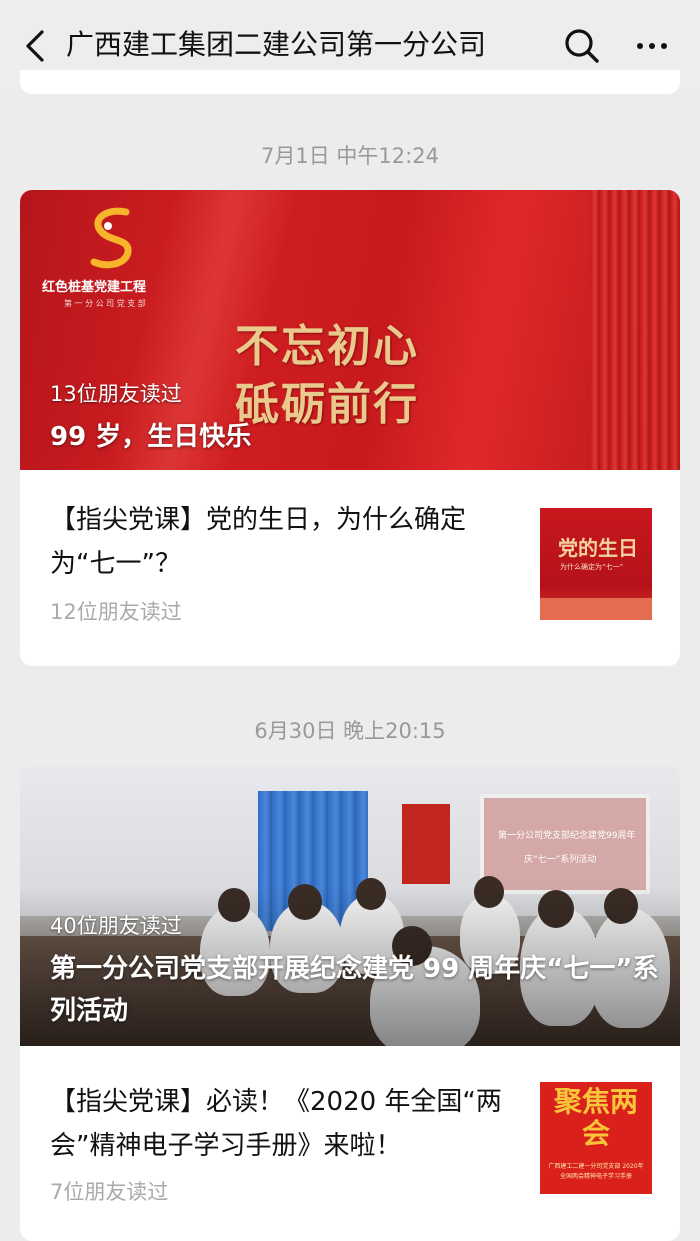  I want to click on message-timestamp: 7月1日 中午12:24, so click(350, 156).